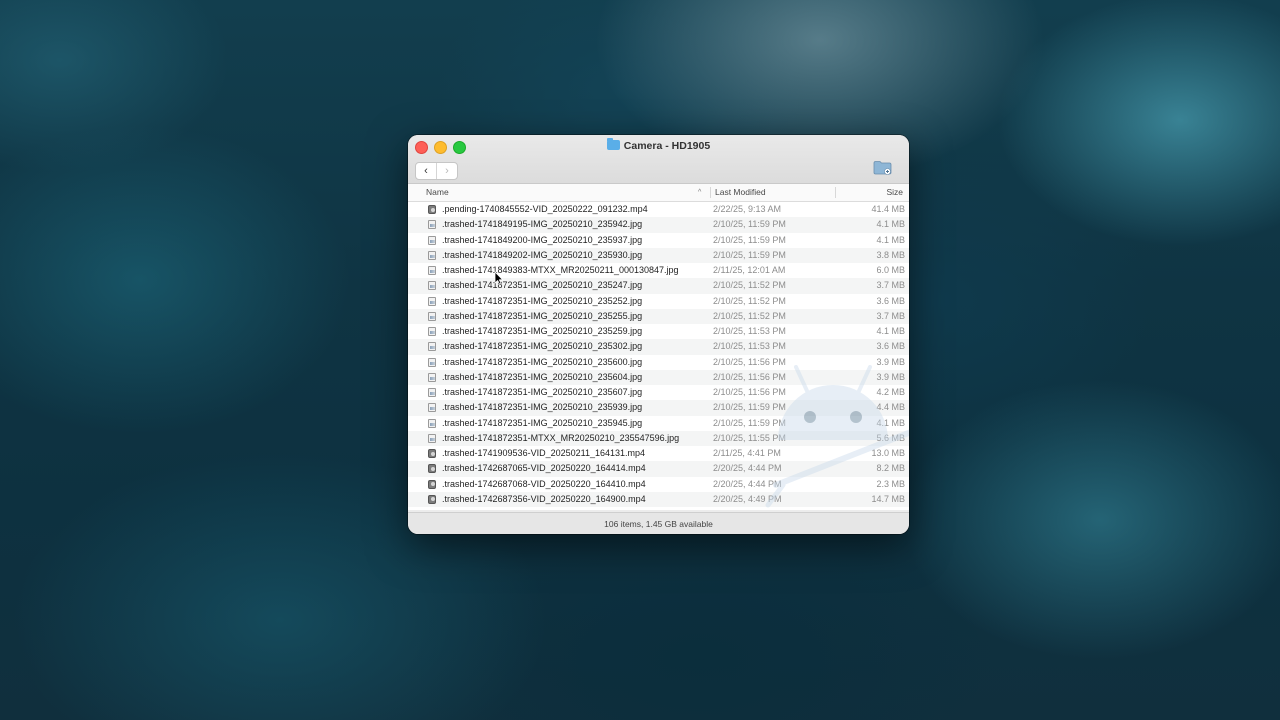 This screenshot has width=1280, height=720. Describe the element at coordinates (747, 468) in the screenshot. I see `file-modified-date: 2/20/25, 4:44 PM` at that location.